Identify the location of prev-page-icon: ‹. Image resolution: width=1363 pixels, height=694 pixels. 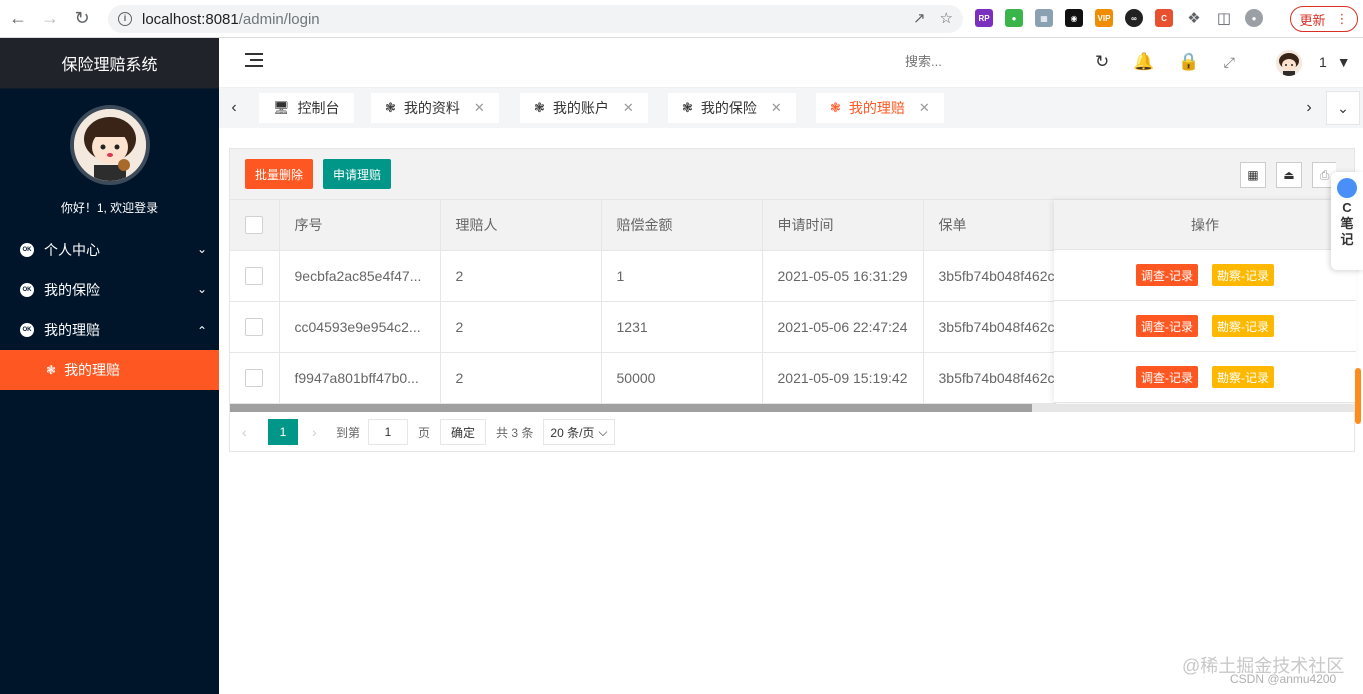
(251, 432).